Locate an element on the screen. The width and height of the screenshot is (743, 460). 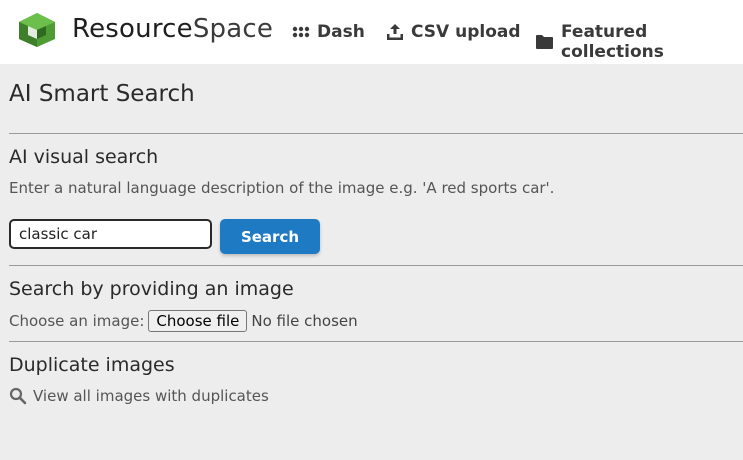
search-icon is located at coordinates (18, 396).